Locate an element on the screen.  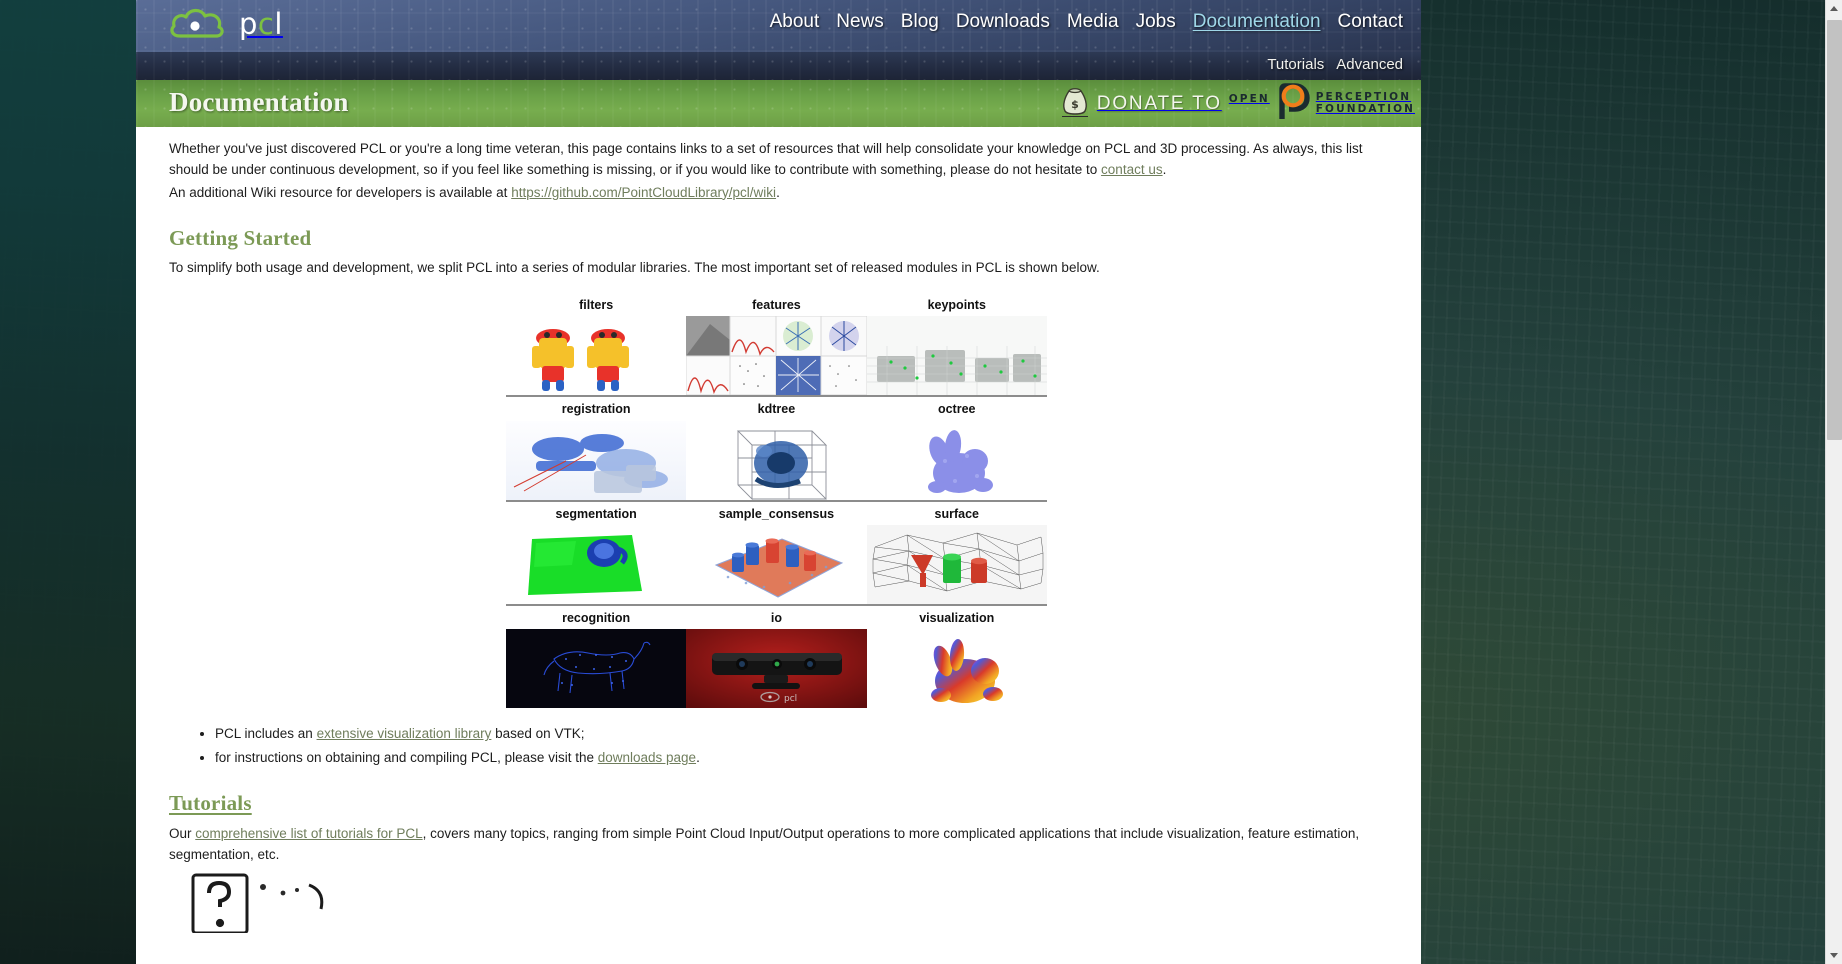
bullet-1-post: based on VTK; is located at coordinates (538, 734).